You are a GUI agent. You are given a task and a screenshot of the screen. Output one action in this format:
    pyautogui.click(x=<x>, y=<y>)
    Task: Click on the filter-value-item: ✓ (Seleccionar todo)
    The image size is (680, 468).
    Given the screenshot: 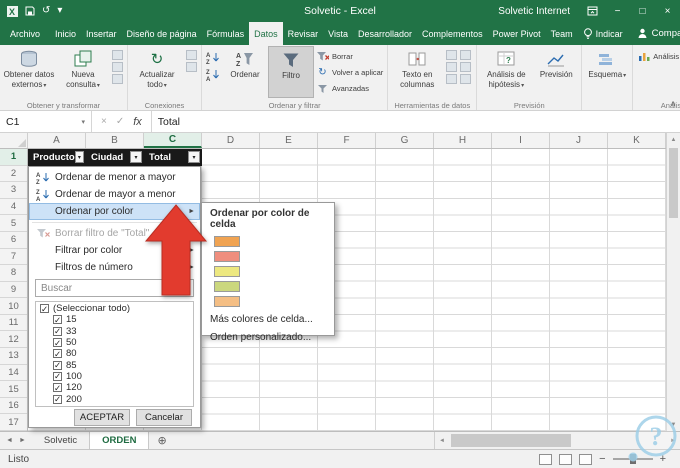 What is the action you would take?
    pyautogui.click(x=114, y=308)
    